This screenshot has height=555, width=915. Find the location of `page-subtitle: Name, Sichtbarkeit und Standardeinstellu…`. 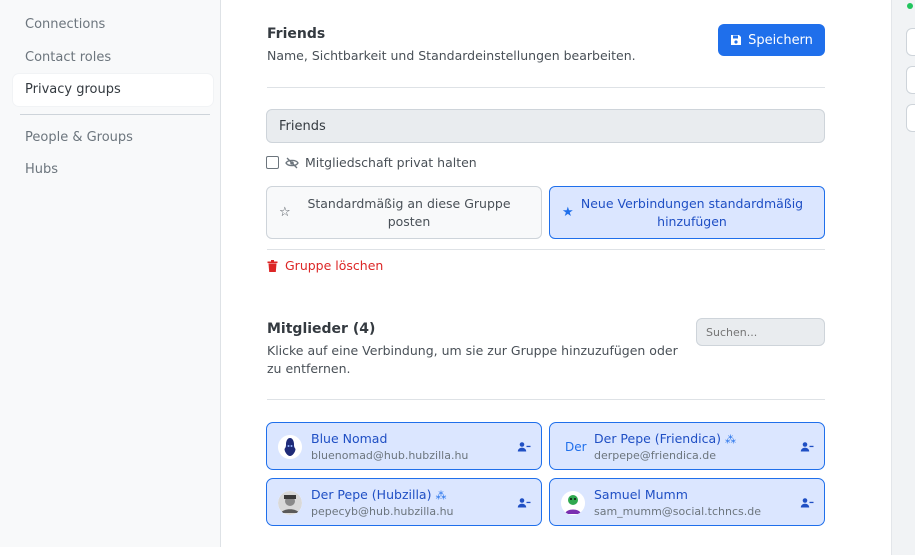

page-subtitle: Name, Sichtbarkeit und Standardeinstellu… is located at coordinates (451, 55).